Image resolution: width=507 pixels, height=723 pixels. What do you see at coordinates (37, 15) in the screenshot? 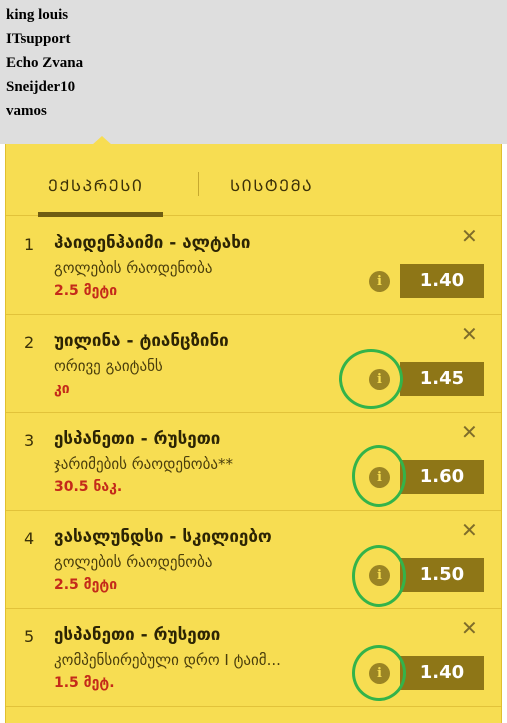
I see `username: king louis` at bounding box center [37, 15].